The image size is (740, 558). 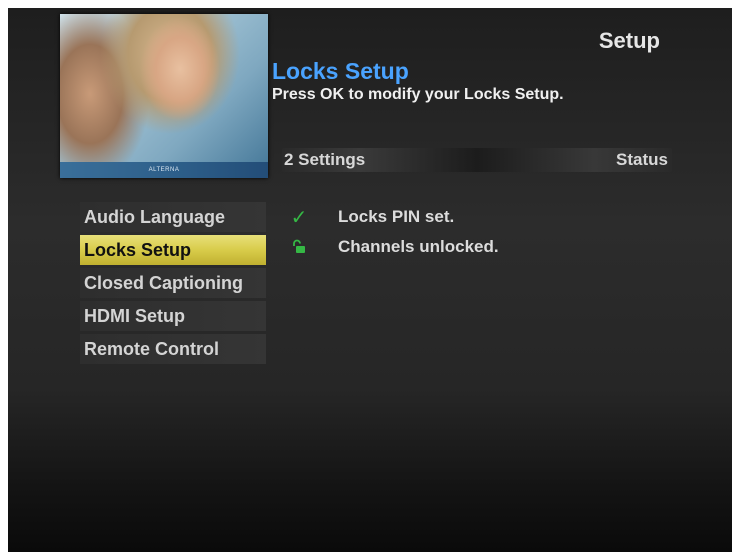 I want to click on video-preview: ALTERNA, so click(x=164, y=96).